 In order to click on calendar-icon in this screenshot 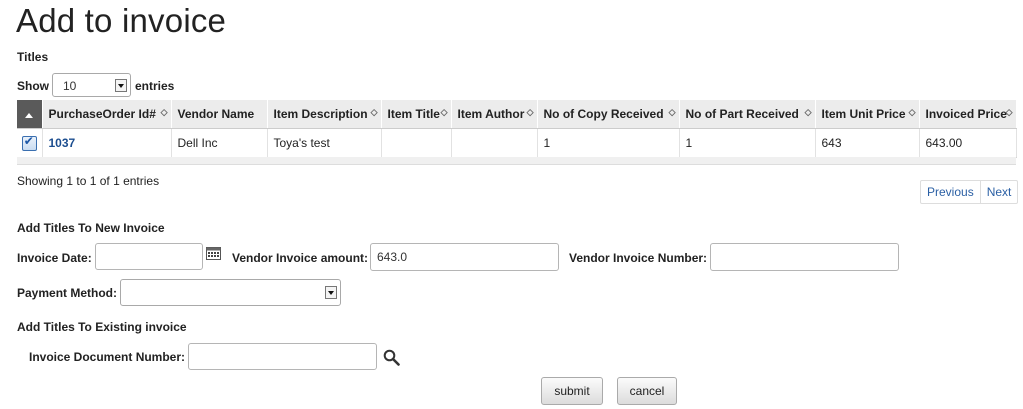, I will do `click(213, 253)`.